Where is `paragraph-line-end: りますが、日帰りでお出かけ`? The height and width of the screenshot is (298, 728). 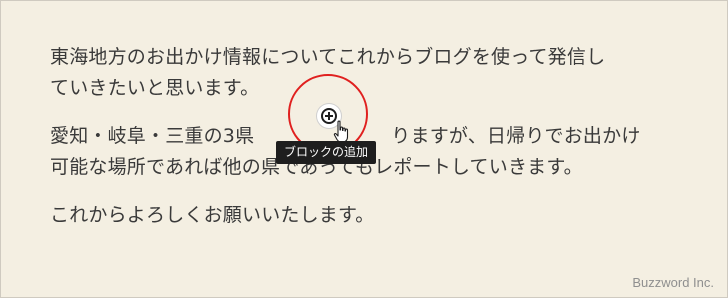 paragraph-line-end: りますが、日帰りでお出かけ is located at coordinates (516, 136).